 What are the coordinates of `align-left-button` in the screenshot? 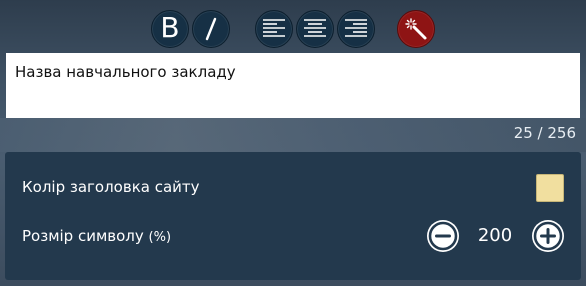 It's located at (274, 29).